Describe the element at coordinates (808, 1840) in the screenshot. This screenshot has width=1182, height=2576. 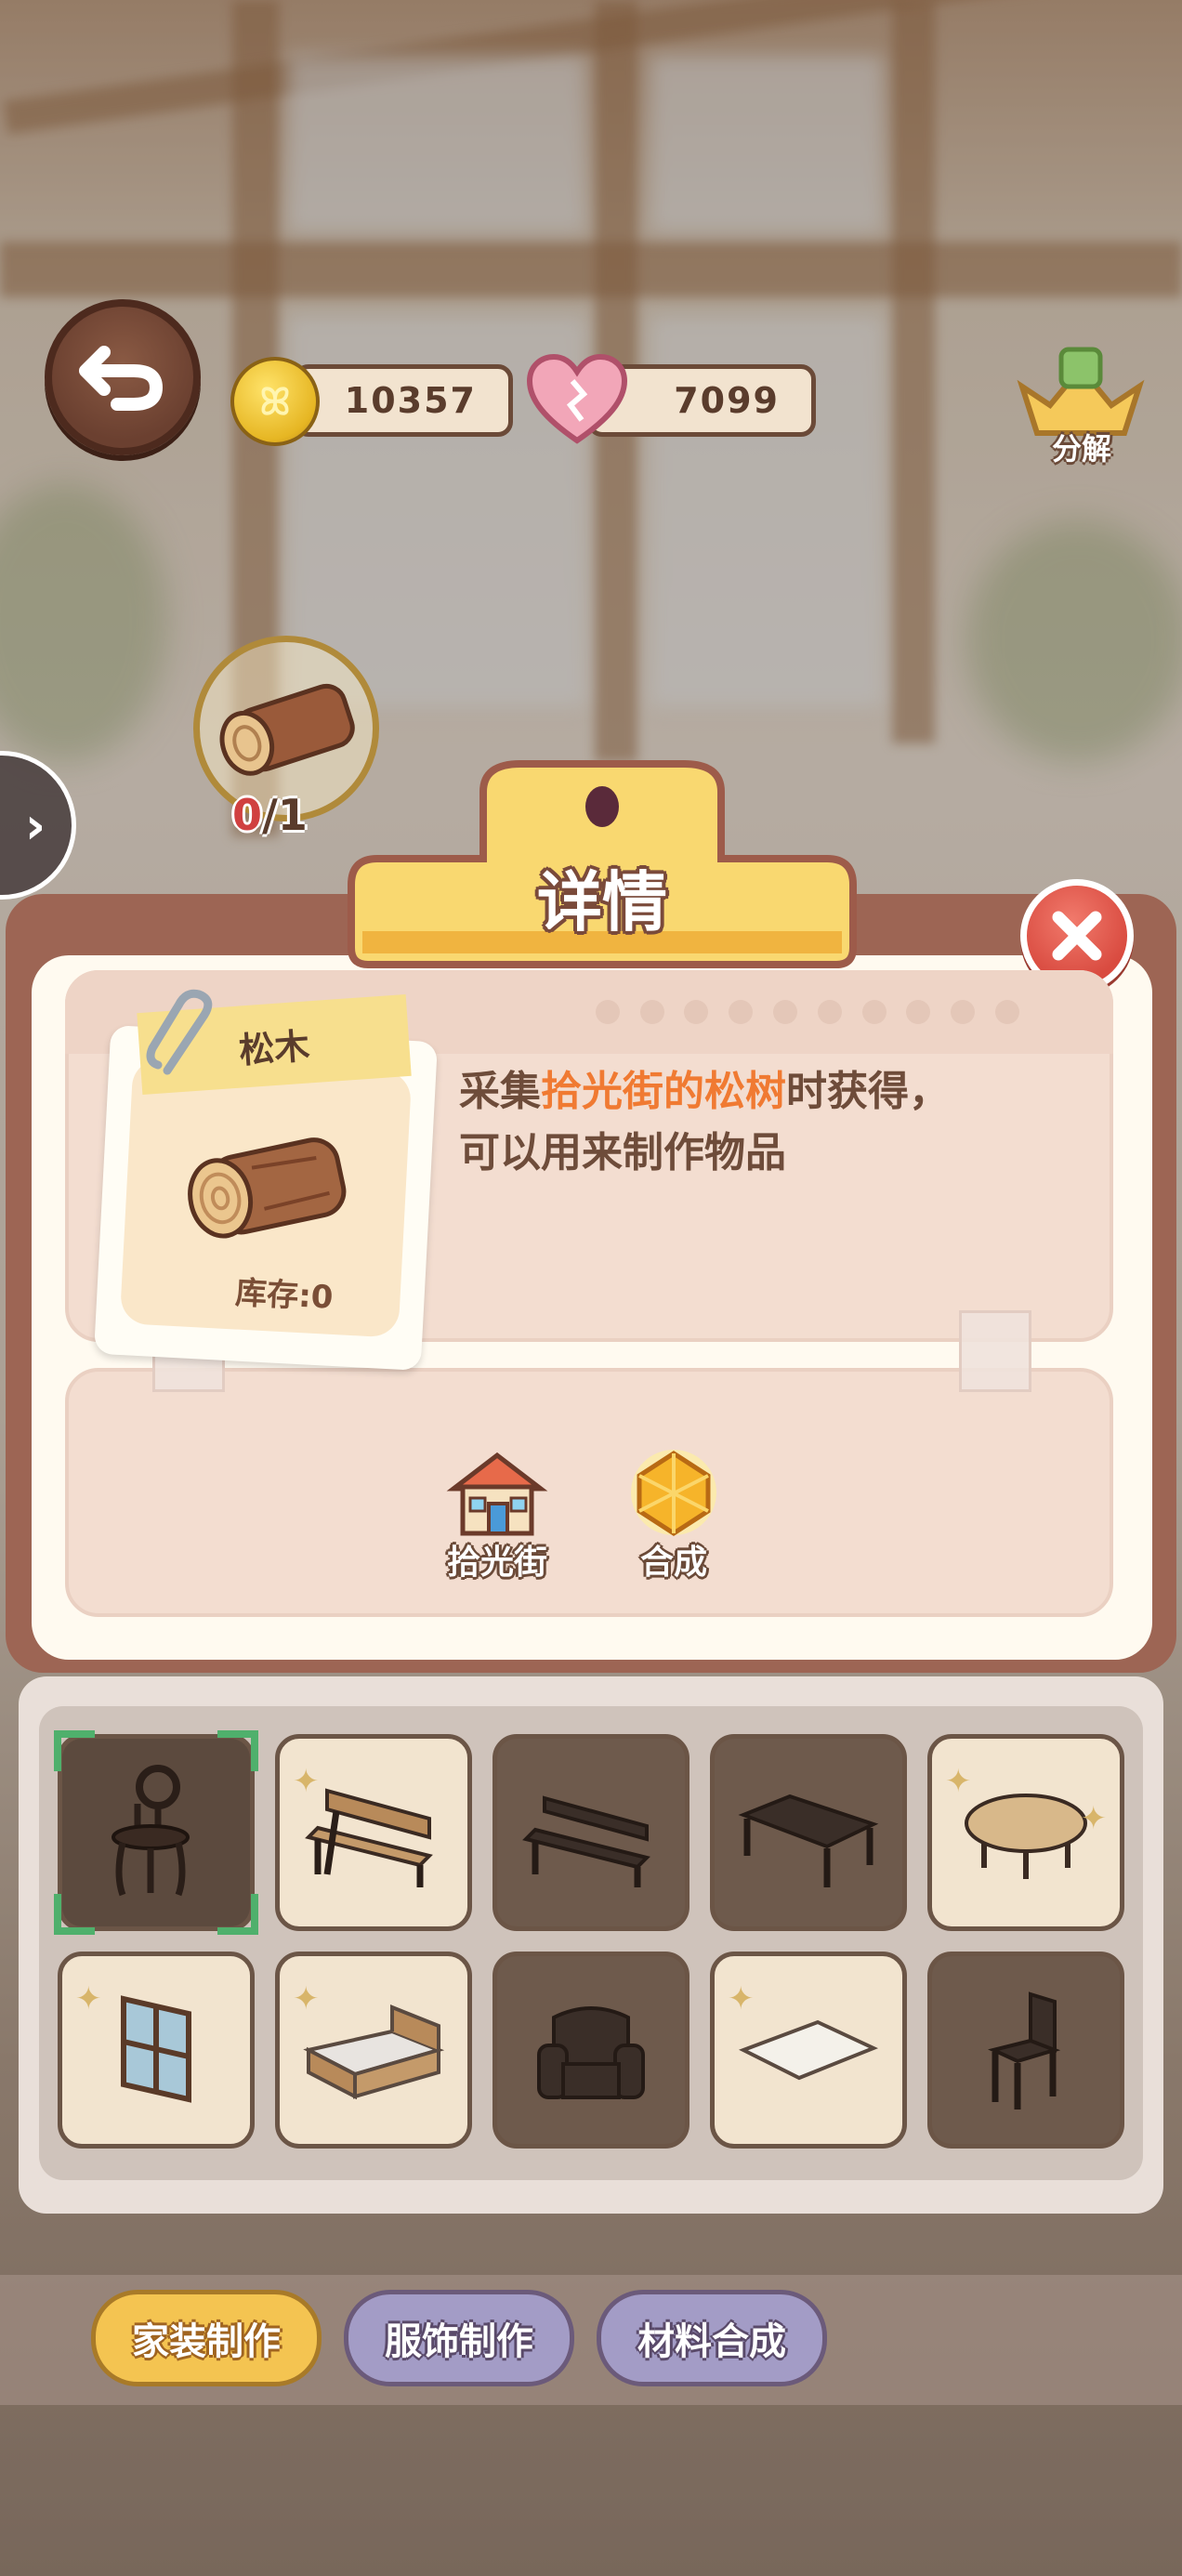
I see `table-icon` at that location.